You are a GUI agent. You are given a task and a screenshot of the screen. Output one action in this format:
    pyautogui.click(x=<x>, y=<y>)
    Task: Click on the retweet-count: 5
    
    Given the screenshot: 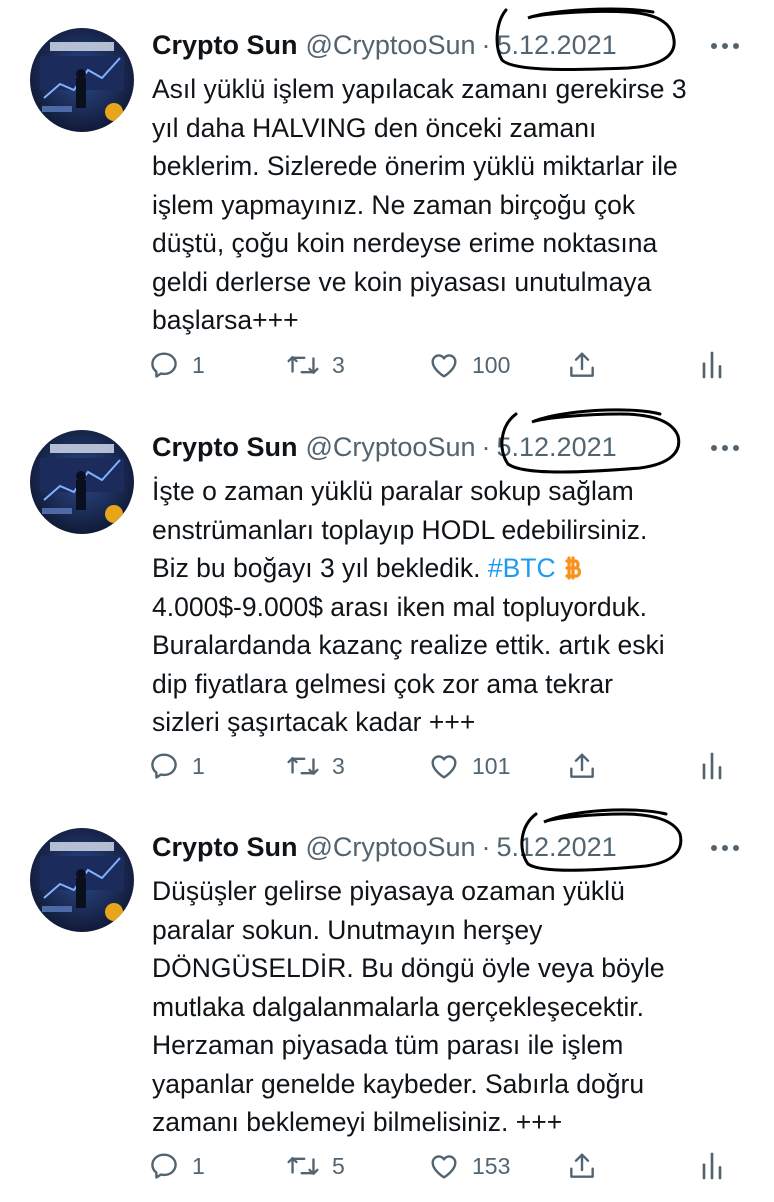 What is the action you would take?
    pyautogui.click(x=338, y=1165)
    